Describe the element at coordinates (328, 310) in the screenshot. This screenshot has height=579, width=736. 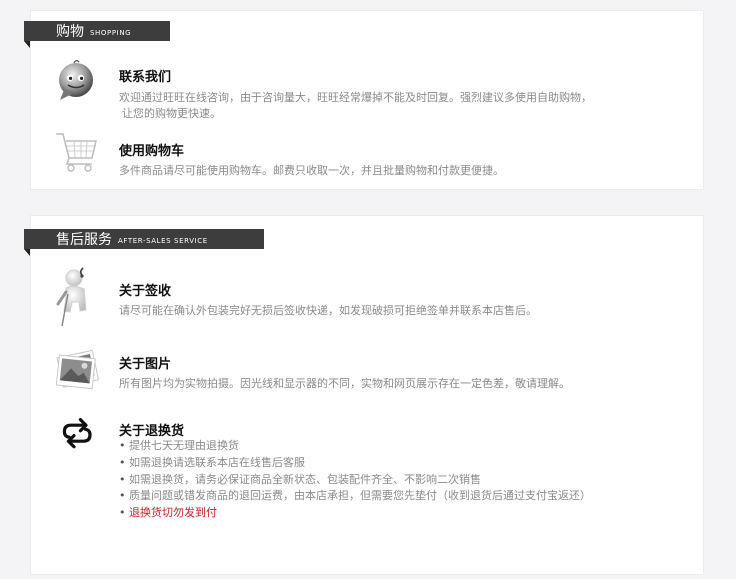
I see `signing-desc: 请尽可能在确认外包装完好无损后签收快递，如发现破损可拒绝签单并联系本店售后。` at that location.